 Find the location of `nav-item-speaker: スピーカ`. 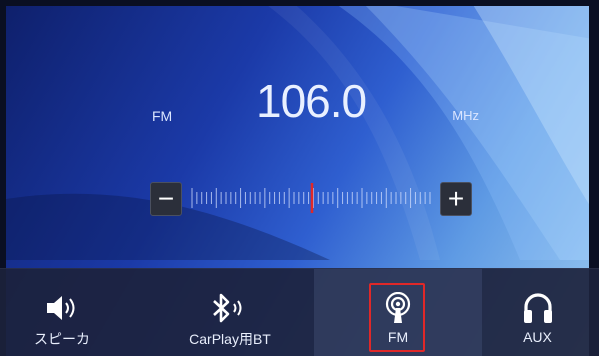

nav-item-speaker: スピーカ is located at coordinates (62, 312).